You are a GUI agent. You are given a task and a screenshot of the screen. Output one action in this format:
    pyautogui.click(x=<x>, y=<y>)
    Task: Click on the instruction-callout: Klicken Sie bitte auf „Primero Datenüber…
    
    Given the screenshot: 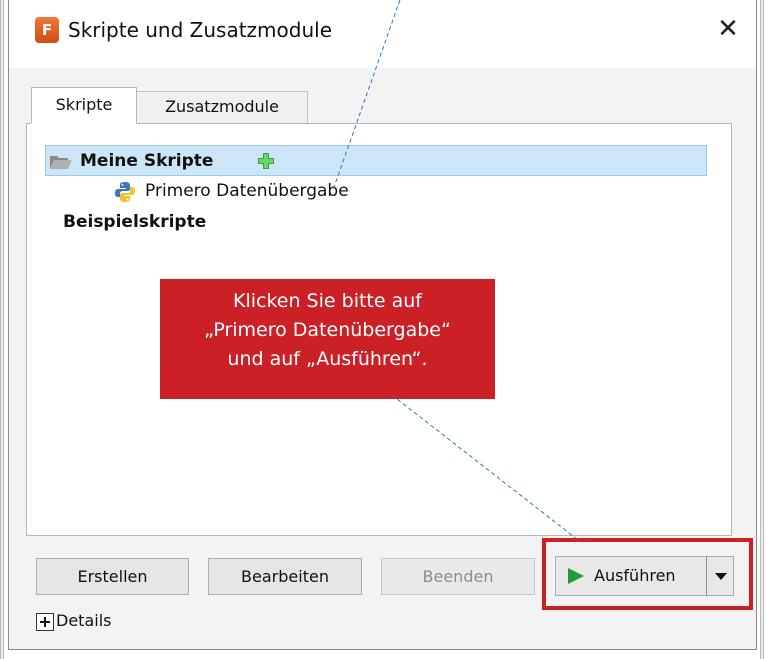 What is the action you would take?
    pyautogui.click(x=327, y=339)
    